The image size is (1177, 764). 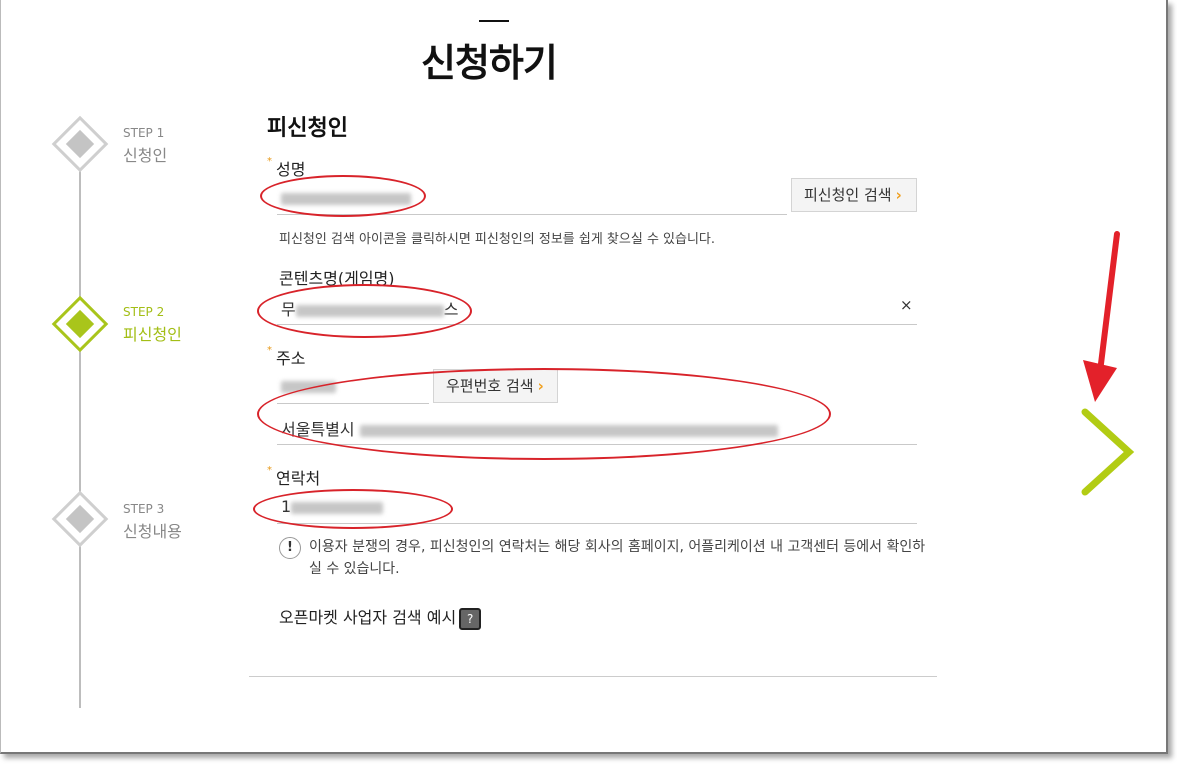 I want to click on content-field: 무스, so click(x=369, y=308).